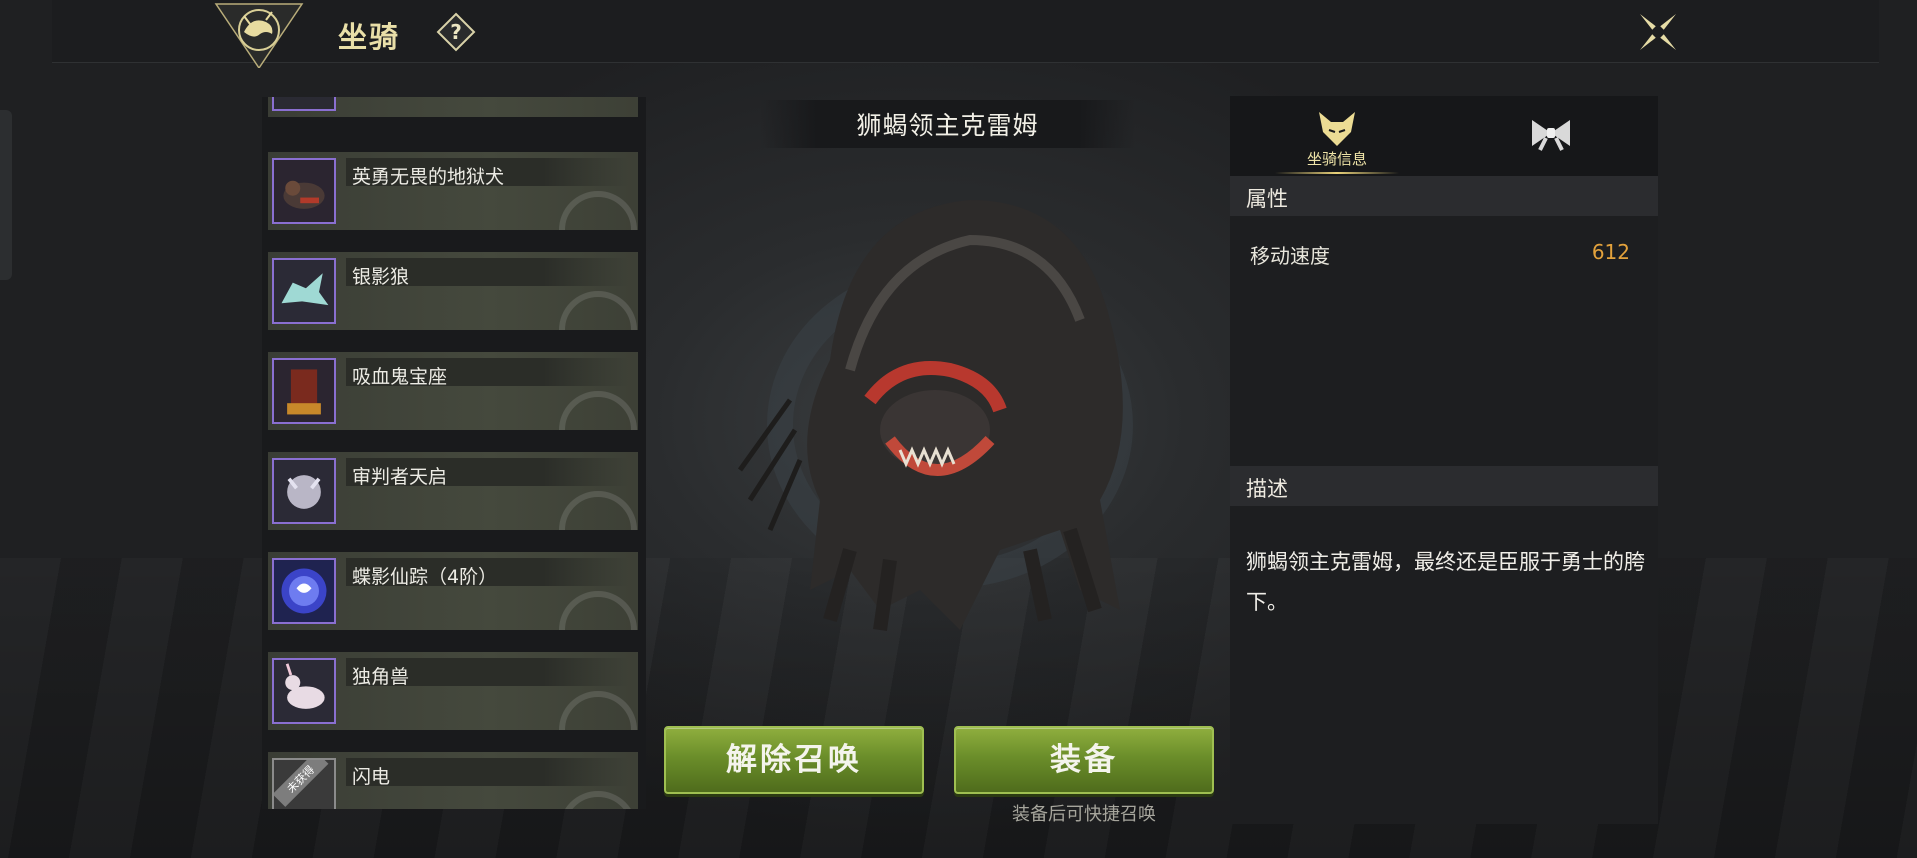 This screenshot has height=858, width=1917. What do you see at coordinates (400, 477) in the screenshot?
I see `mount-name: 审判者天启` at bounding box center [400, 477].